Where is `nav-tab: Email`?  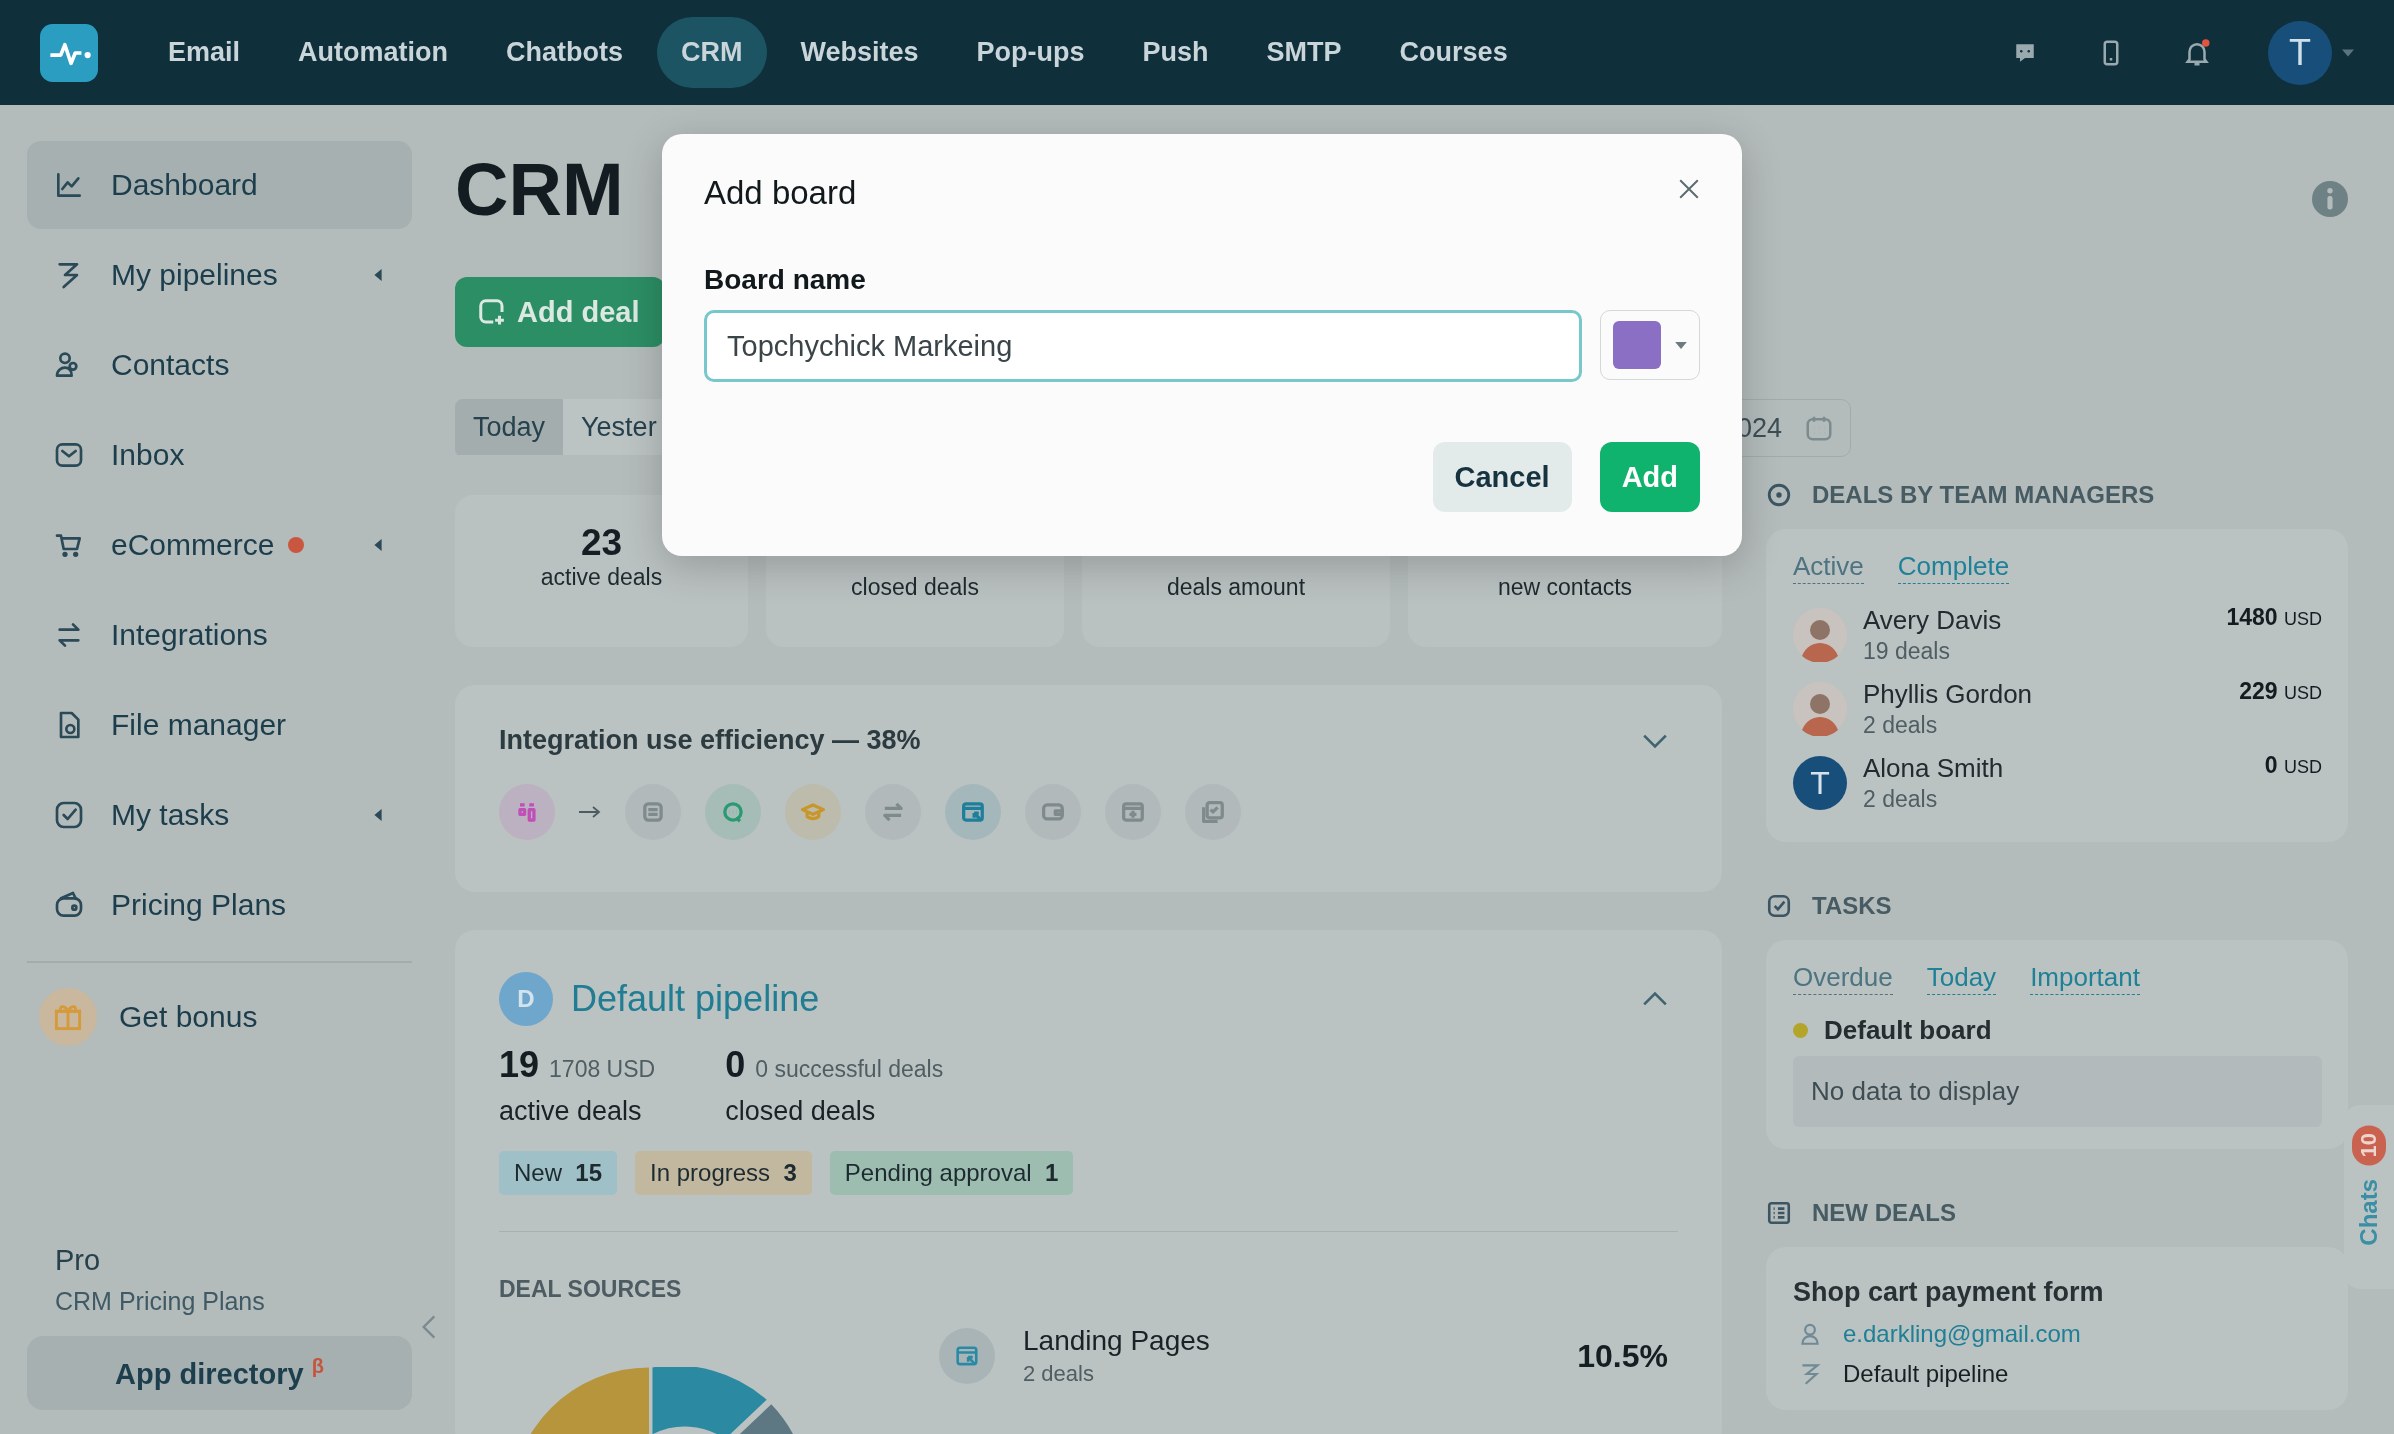
nav-tab: Email is located at coordinates (204, 52).